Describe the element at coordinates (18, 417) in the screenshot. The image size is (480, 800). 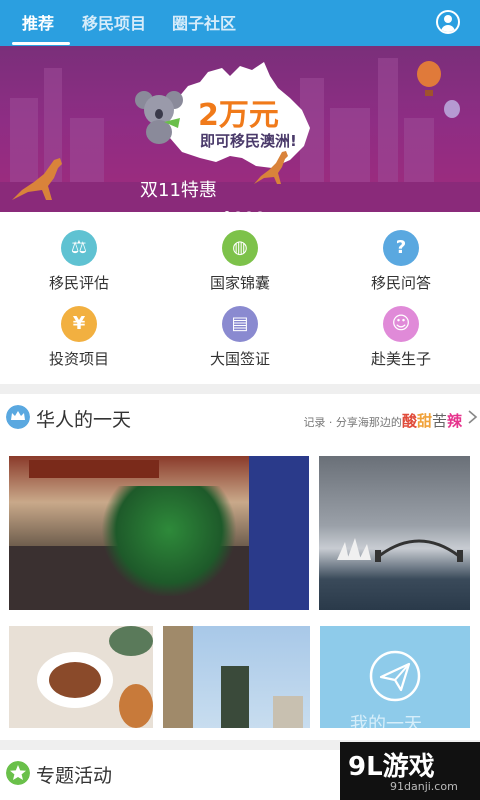
I see `crown-icon` at that location.